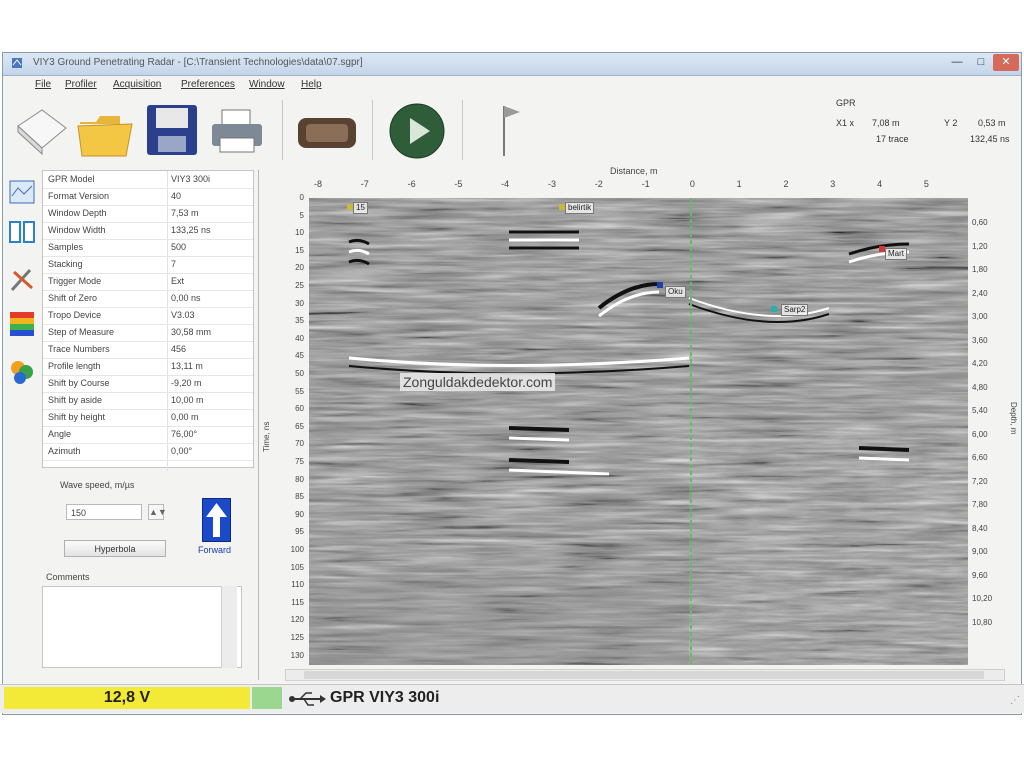 The width and height of the screenshot is (1024, 768). What do you see at coordinates (299, 338) in the screenshot?
I see `time-tick-label: 40` at bounding box center [299, 338].